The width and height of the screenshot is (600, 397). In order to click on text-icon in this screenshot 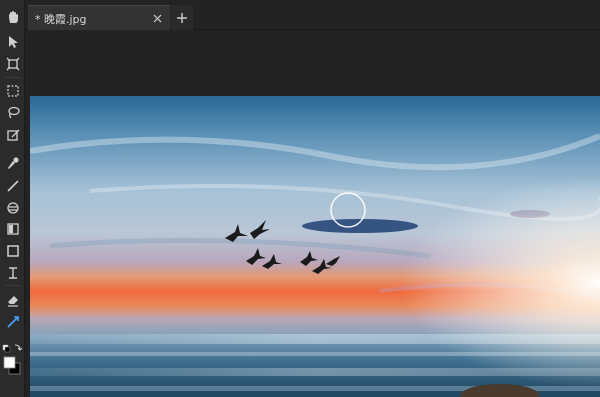, I will do `click(12, 273)`.